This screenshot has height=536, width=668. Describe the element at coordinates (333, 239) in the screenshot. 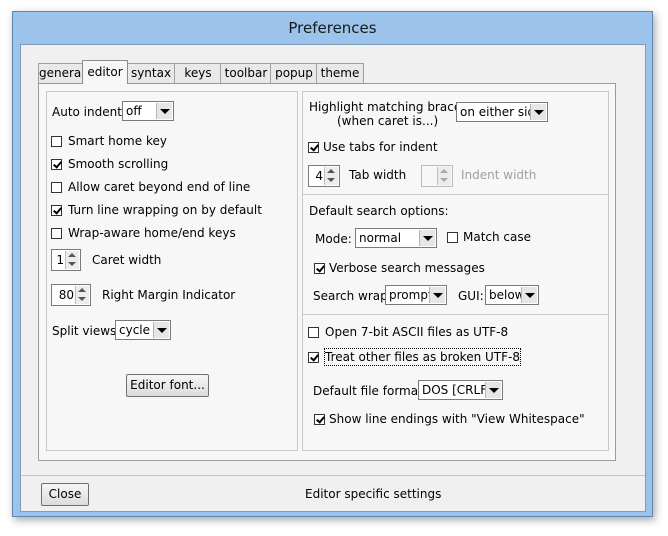

I see `mode-label: Mode:` at that location.